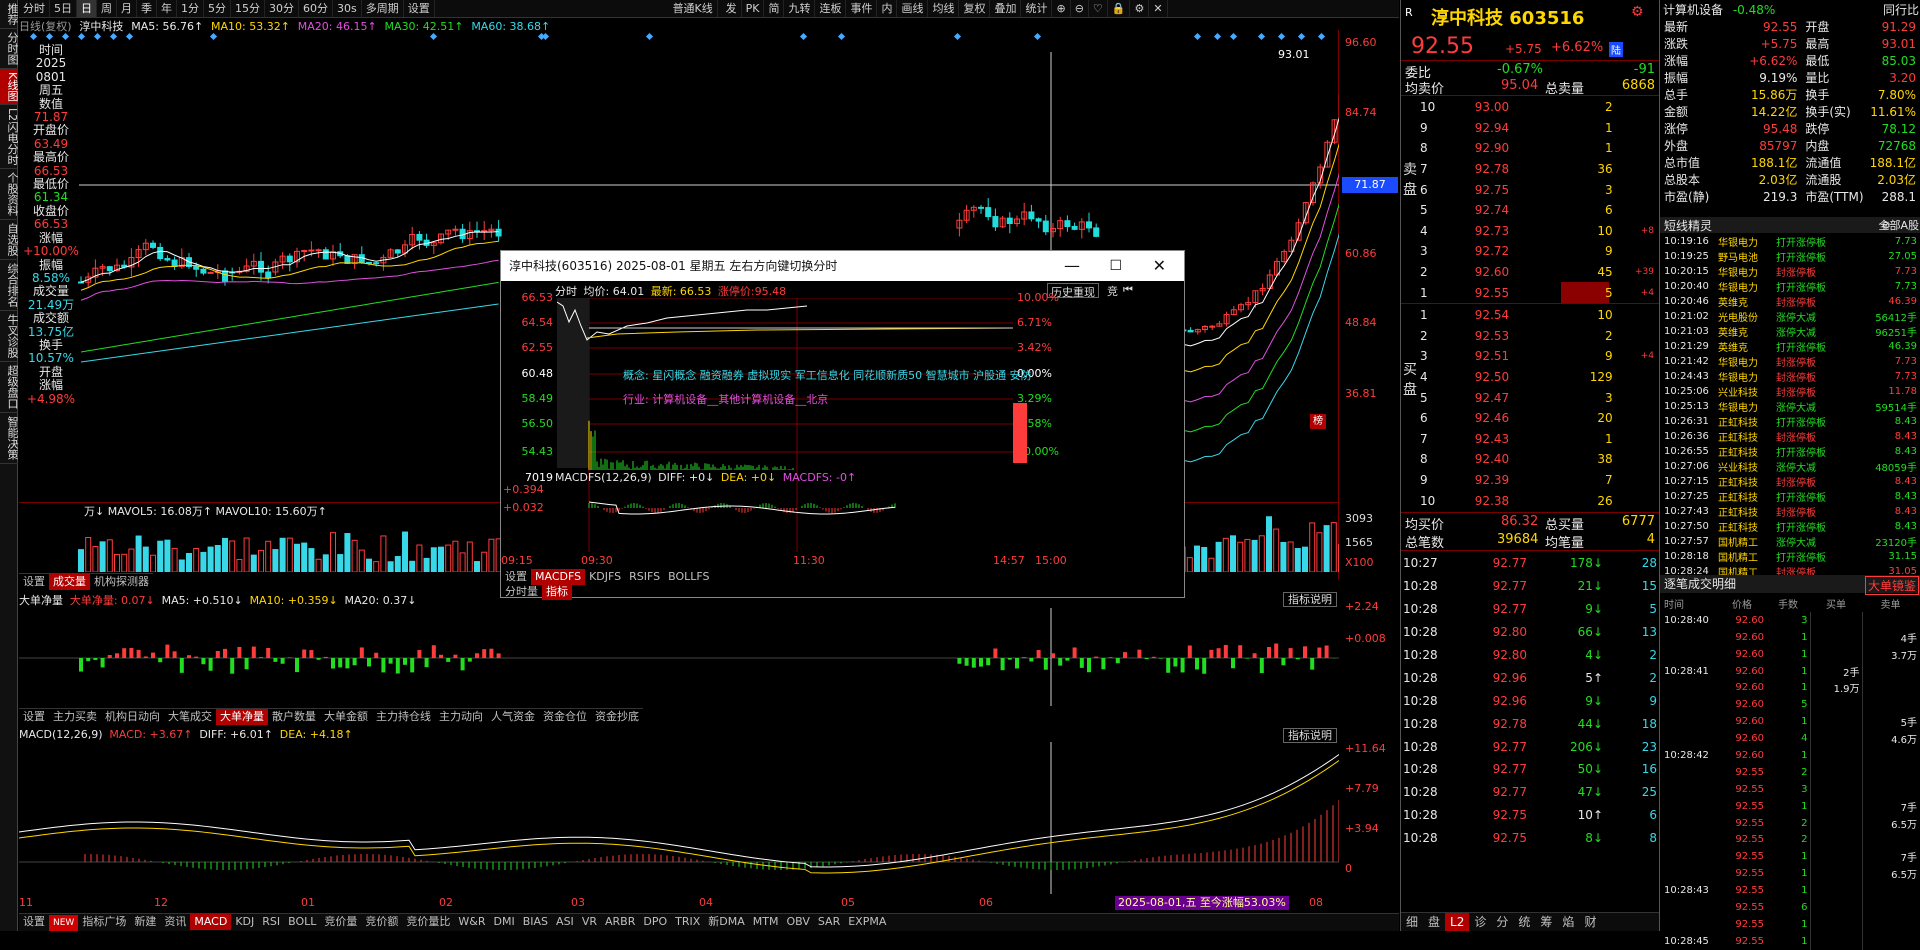  I want to click on sidebar-item-5: 自选股, so click(9, 240).